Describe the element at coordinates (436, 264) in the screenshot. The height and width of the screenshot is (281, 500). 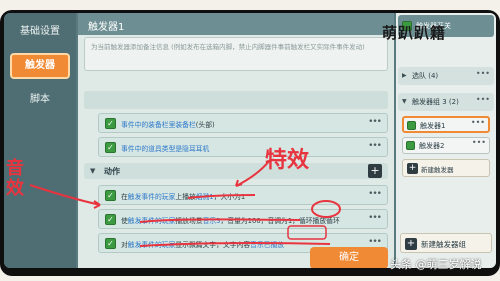
I see `watermark-text: 头条 @萌三岁解说` at that location.